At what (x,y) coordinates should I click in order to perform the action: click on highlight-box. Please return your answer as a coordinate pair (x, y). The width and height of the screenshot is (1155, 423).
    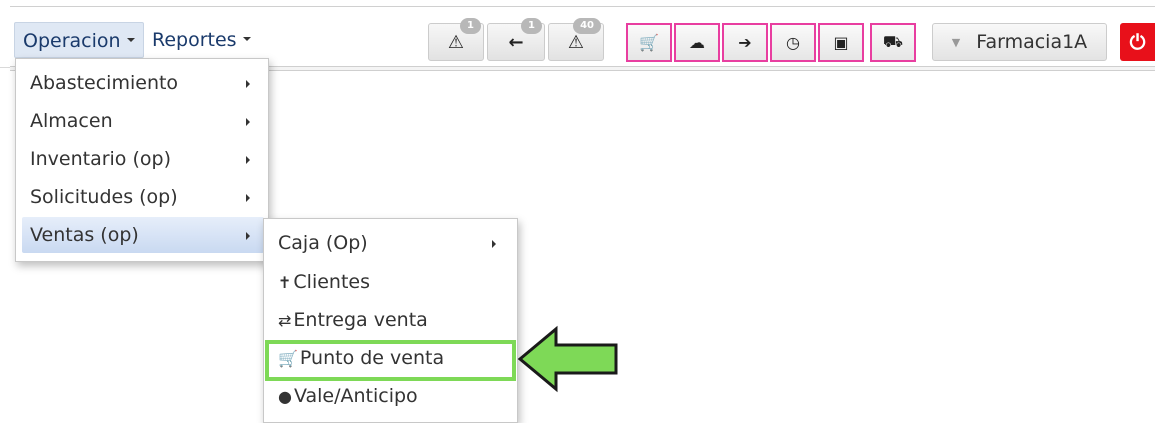
    Looking at the image, I should click on (390, 360).